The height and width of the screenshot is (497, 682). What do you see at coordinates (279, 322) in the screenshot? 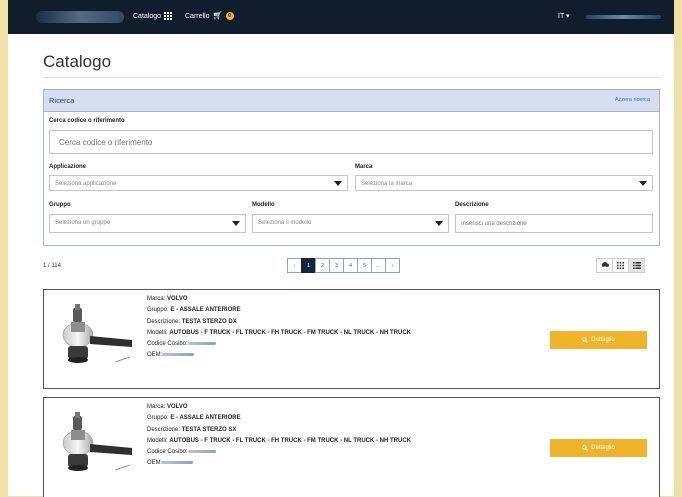
I see `product-descrizione: Descrizione: TESTA STERZO DX` at bounding box center [279, 322].